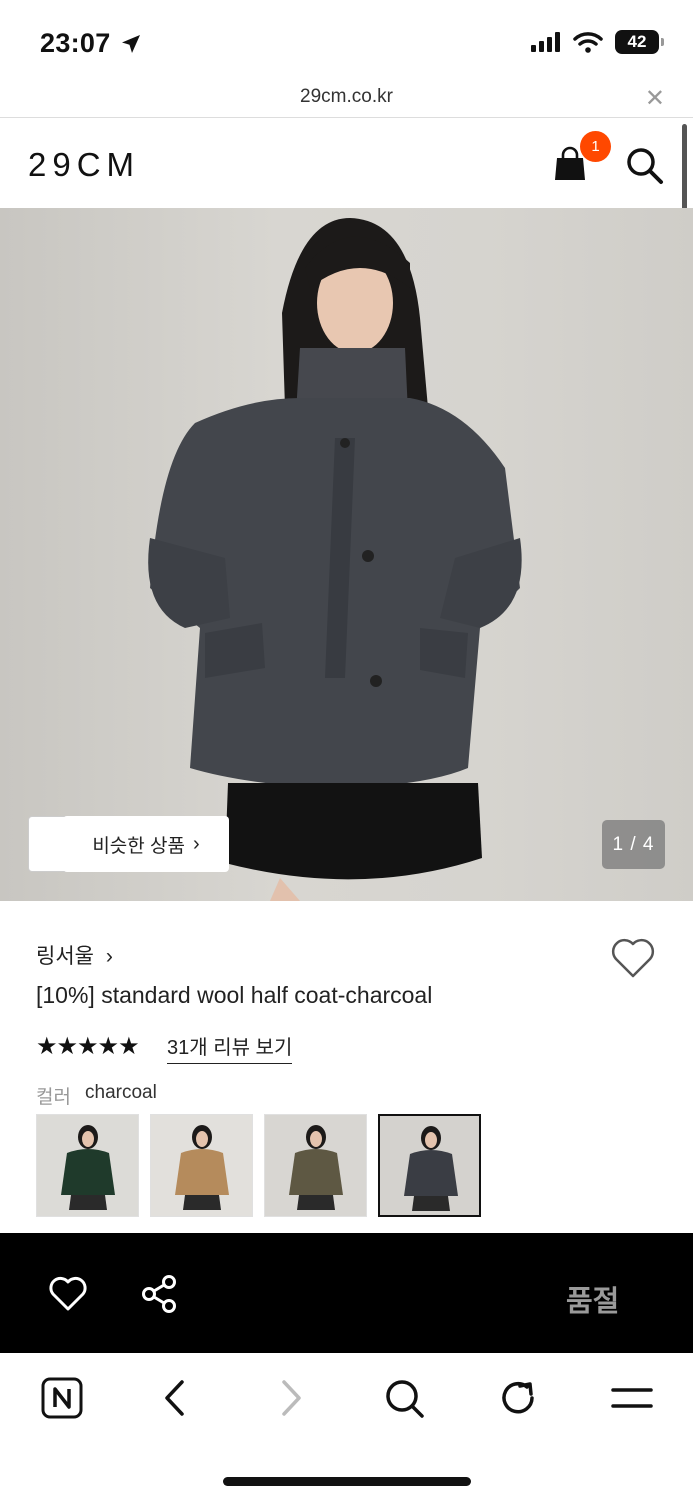  Describe the element at coordinates (53, 1097) in the screenshot. I see `color-label: 컬러` at that location.